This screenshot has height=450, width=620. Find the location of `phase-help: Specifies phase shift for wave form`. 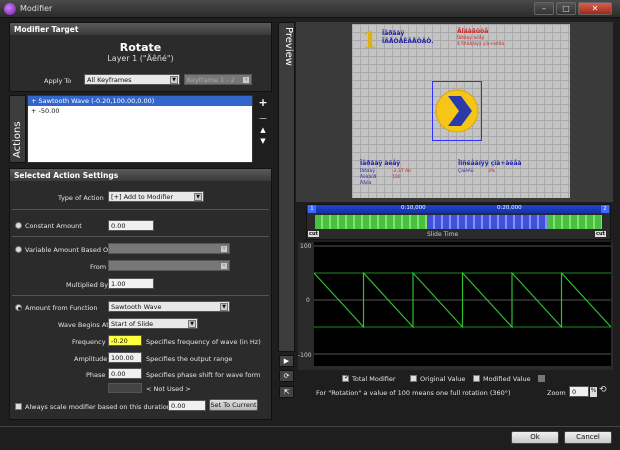

phase-help: Specifies phase shift for wave form is located at coordinates (203, 375).